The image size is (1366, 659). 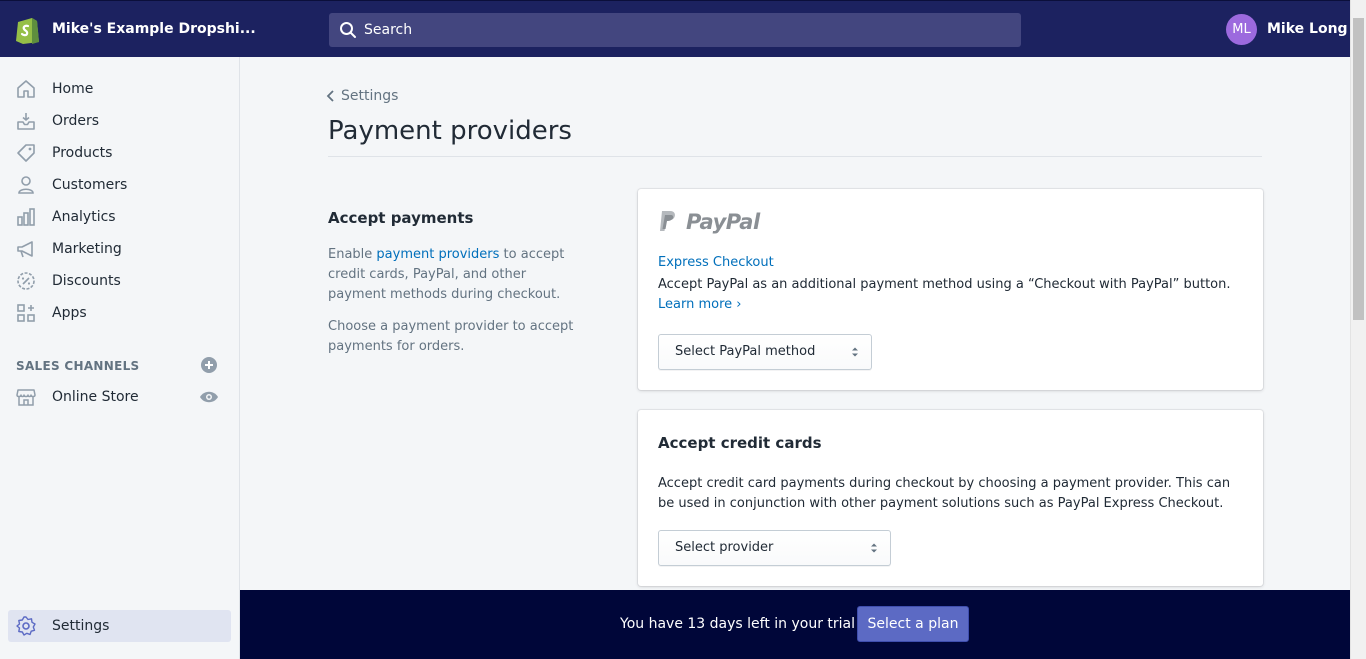 I want to click on select-label: Select provider, so click(x=724, y=547).